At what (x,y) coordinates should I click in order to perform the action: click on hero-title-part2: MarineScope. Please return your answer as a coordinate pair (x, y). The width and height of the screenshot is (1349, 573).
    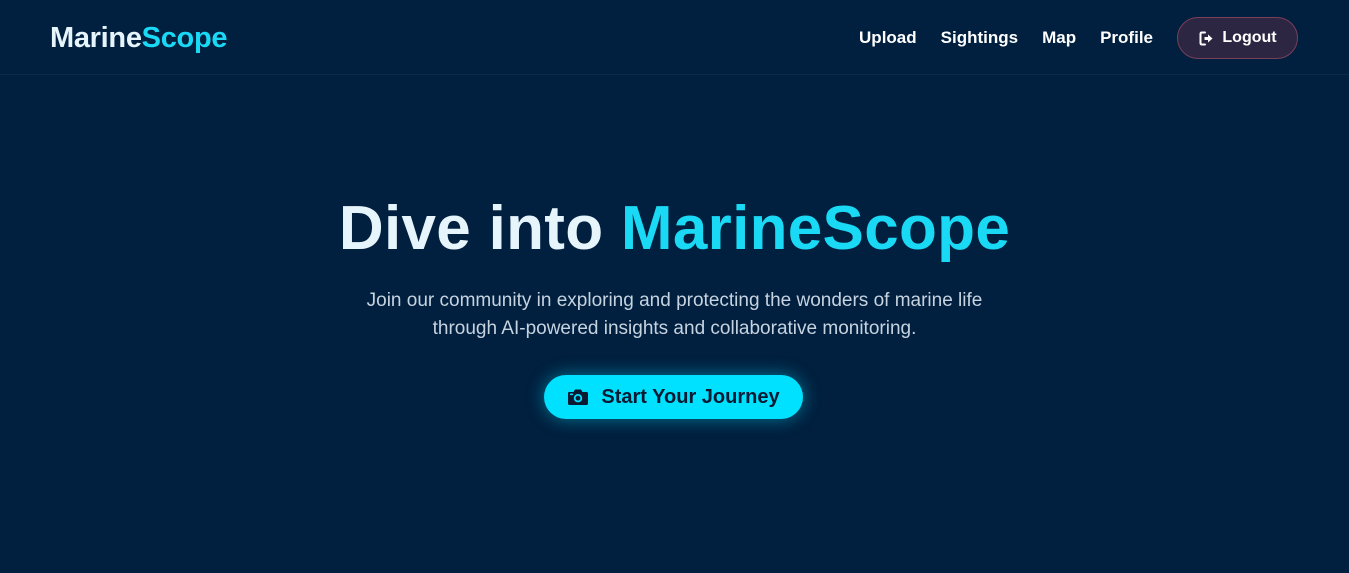
    Looking at the image, I should click on (815, 228).